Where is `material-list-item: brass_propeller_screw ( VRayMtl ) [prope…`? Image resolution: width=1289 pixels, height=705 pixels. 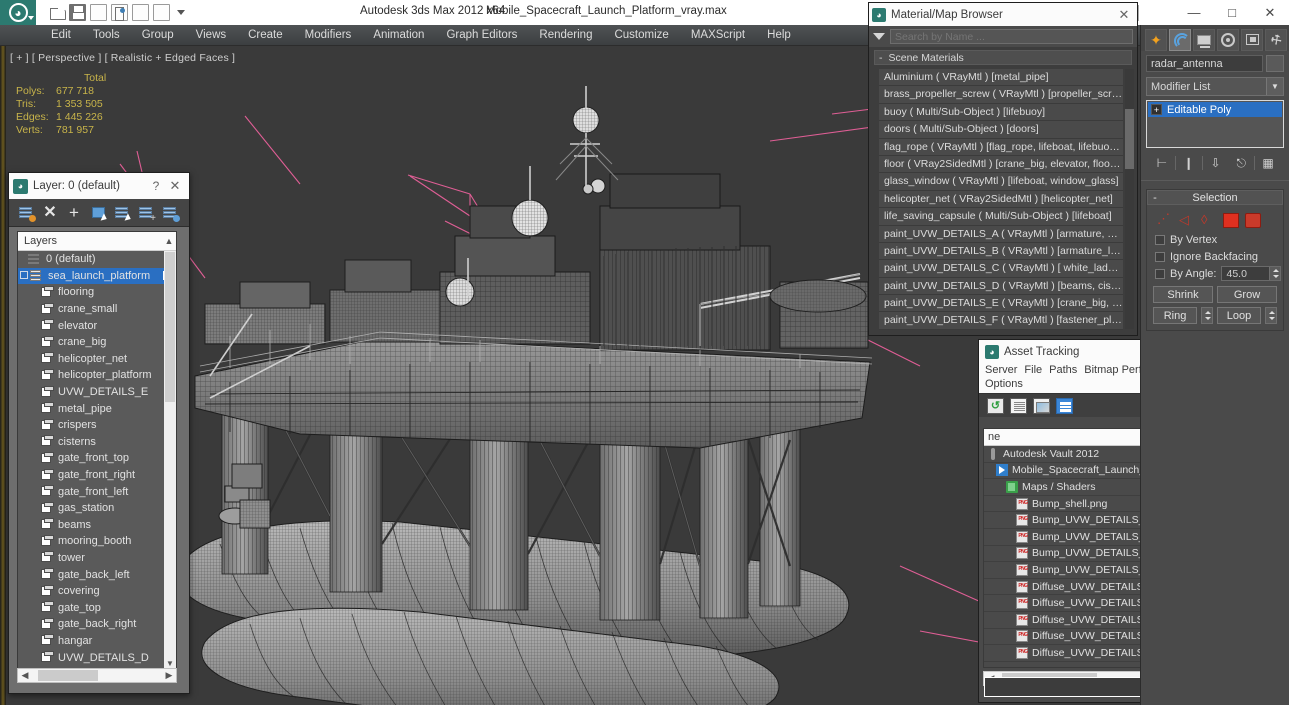
material-list-item: brass_propeller_screw ( VRayMtl ) [prope… is located at coordinates (1001, 95).